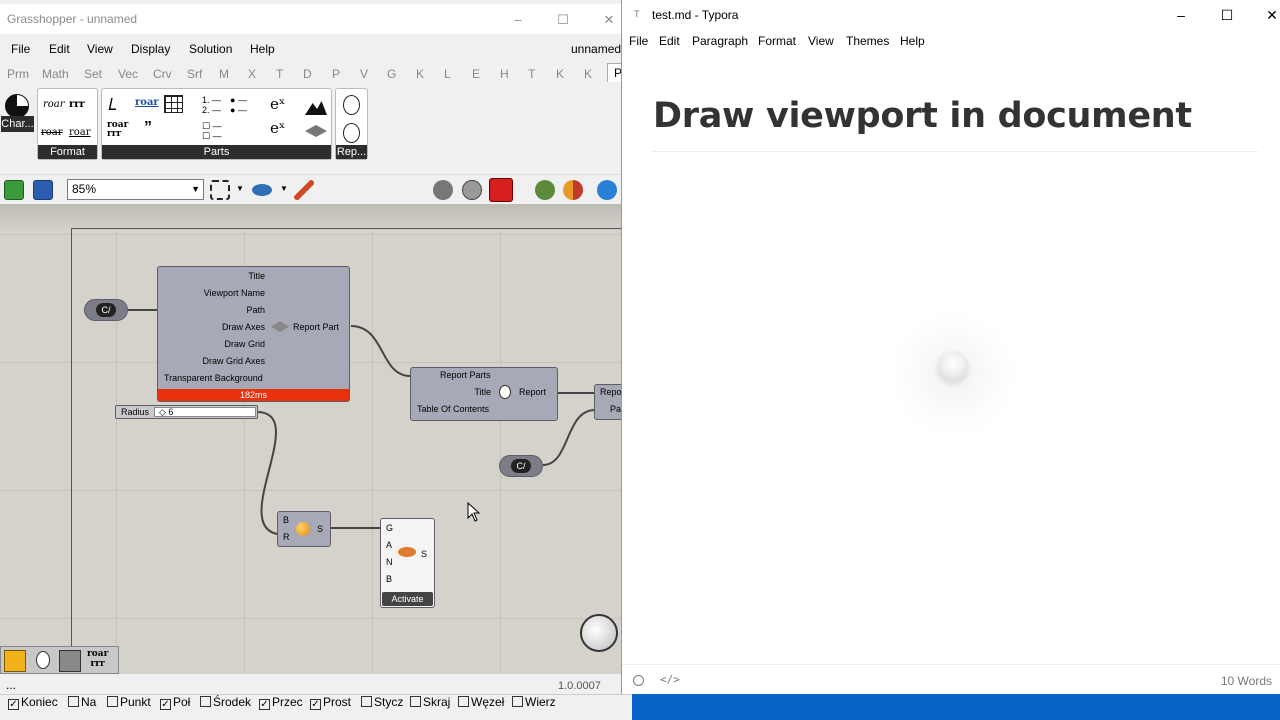 This screenshot has height=720, width=1280. Describe the element at coordinates (128, 74) in the screenshot. I see `tab-vec: Vec` at that location.